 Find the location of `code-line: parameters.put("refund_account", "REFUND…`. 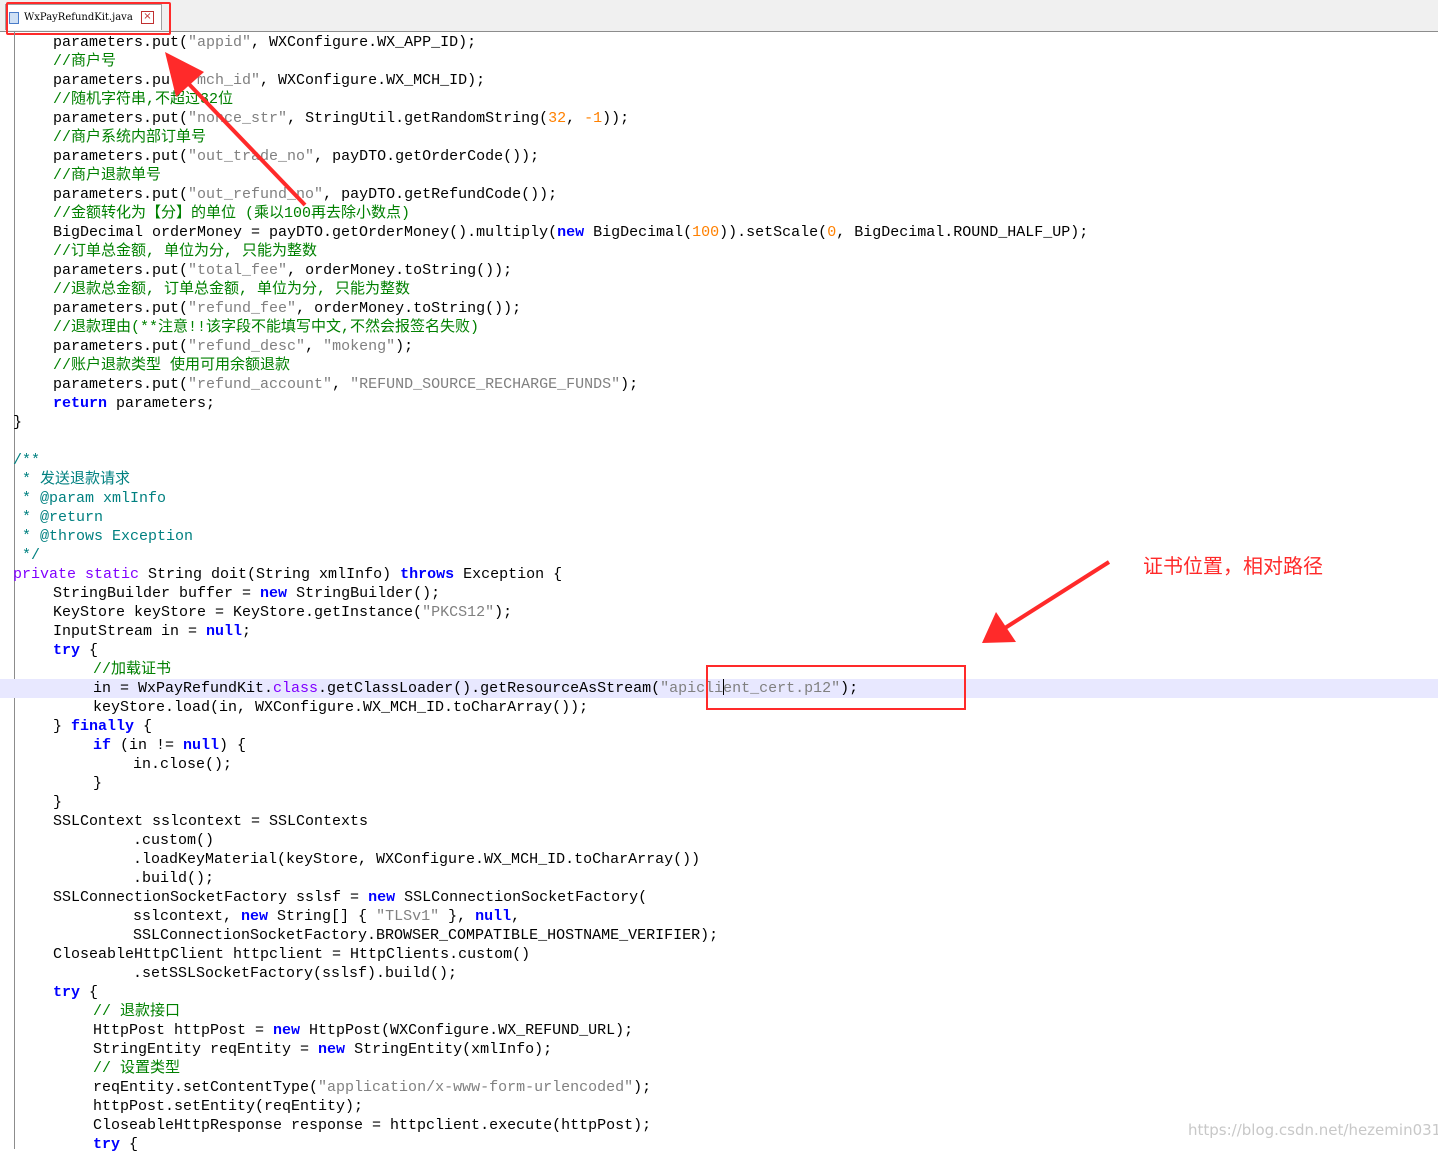

code-line: parameters.put("refund_account", "REFUND… is located at coordinates (719, 384).